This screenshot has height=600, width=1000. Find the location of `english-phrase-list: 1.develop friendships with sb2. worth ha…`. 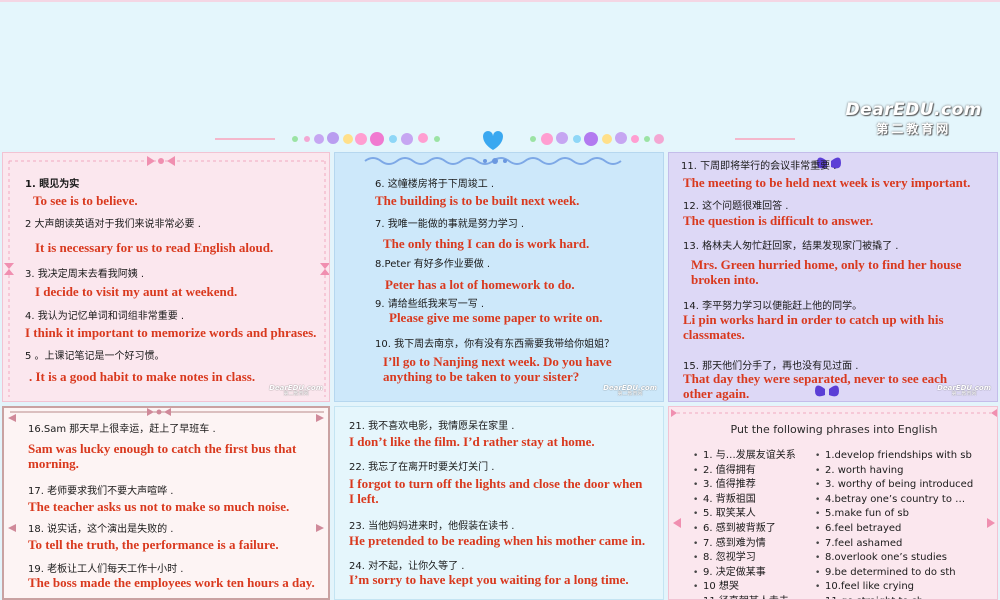

english-phrase-list: 1.develop friendships with sb2. worth ha… is located at coordinates (894, 524).